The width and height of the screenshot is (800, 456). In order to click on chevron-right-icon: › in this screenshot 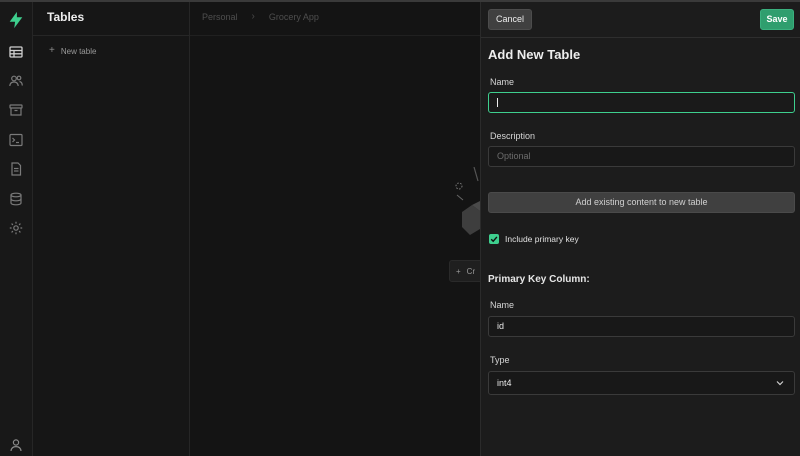, I will do `click(253, 16)`.